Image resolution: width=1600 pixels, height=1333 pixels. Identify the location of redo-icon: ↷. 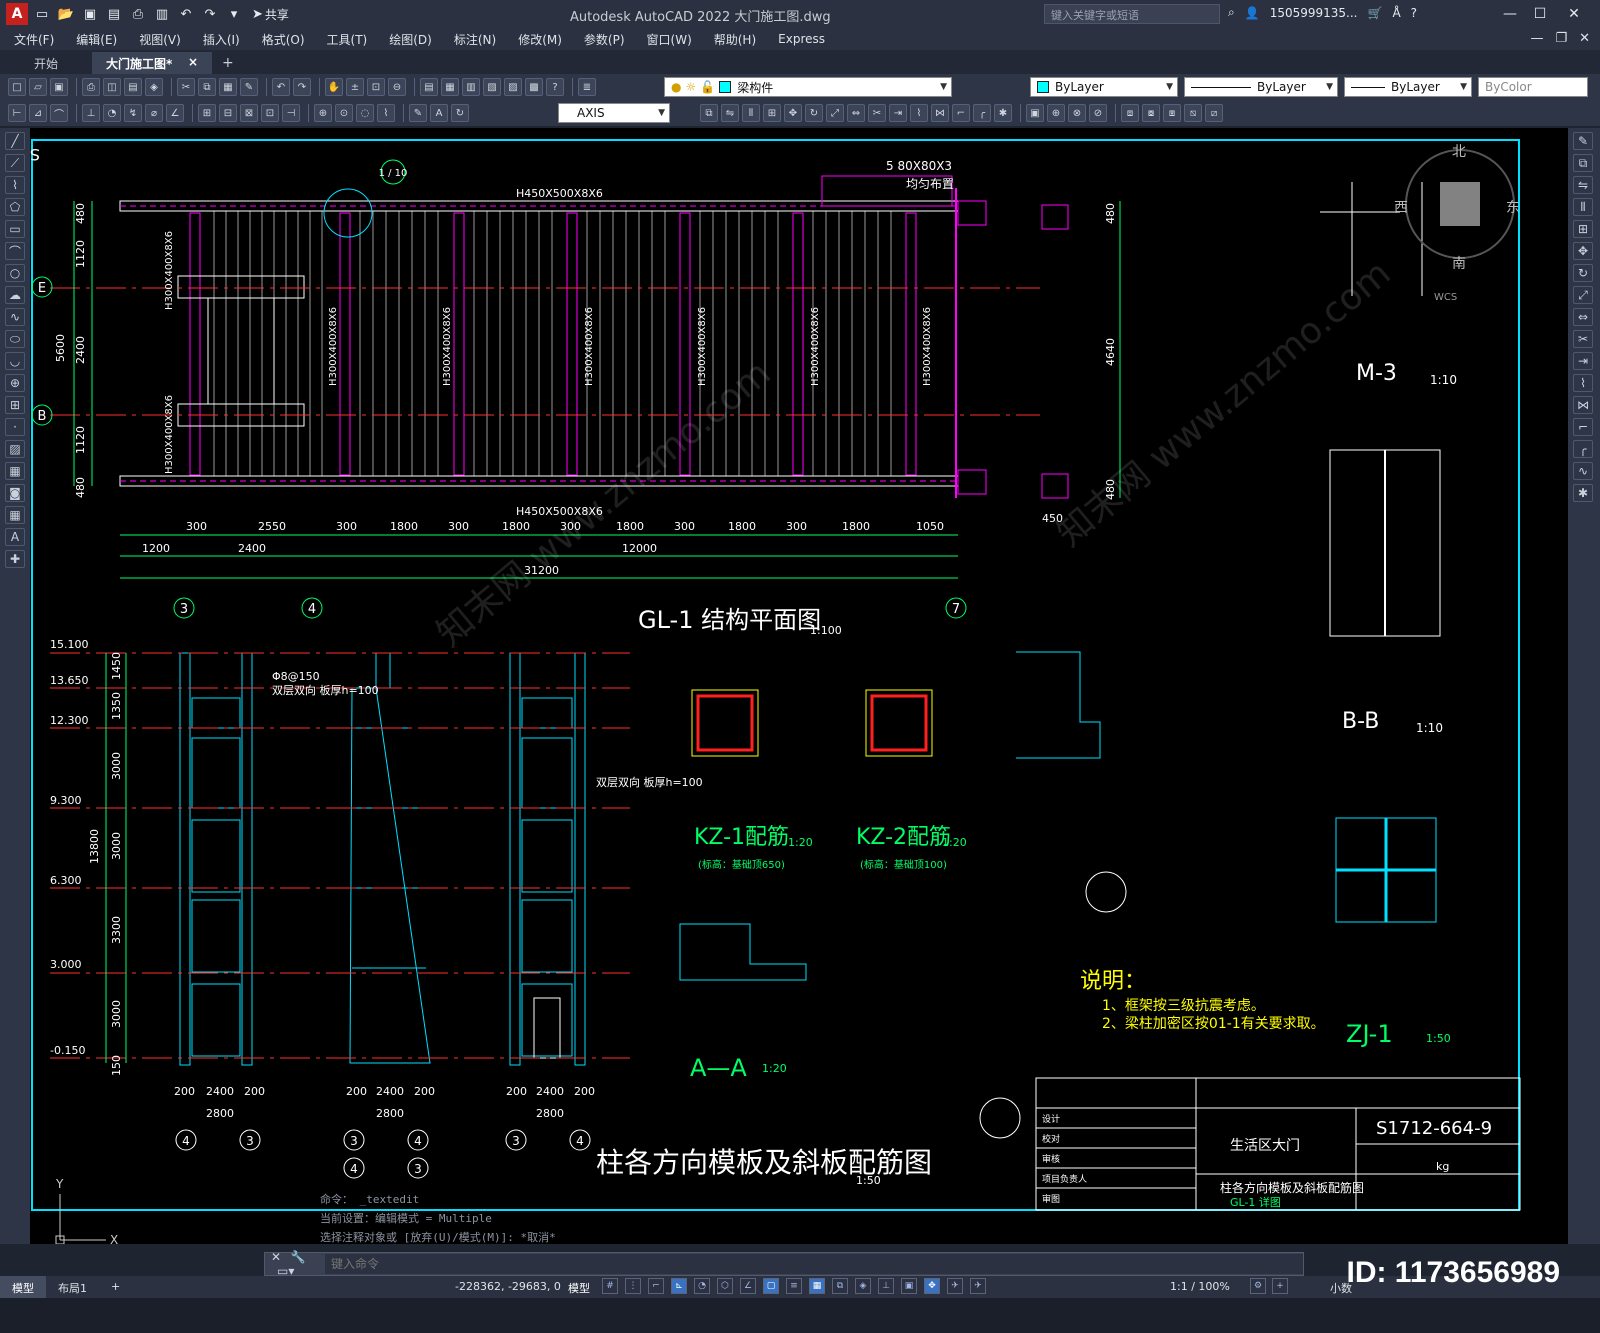
(210, 14).